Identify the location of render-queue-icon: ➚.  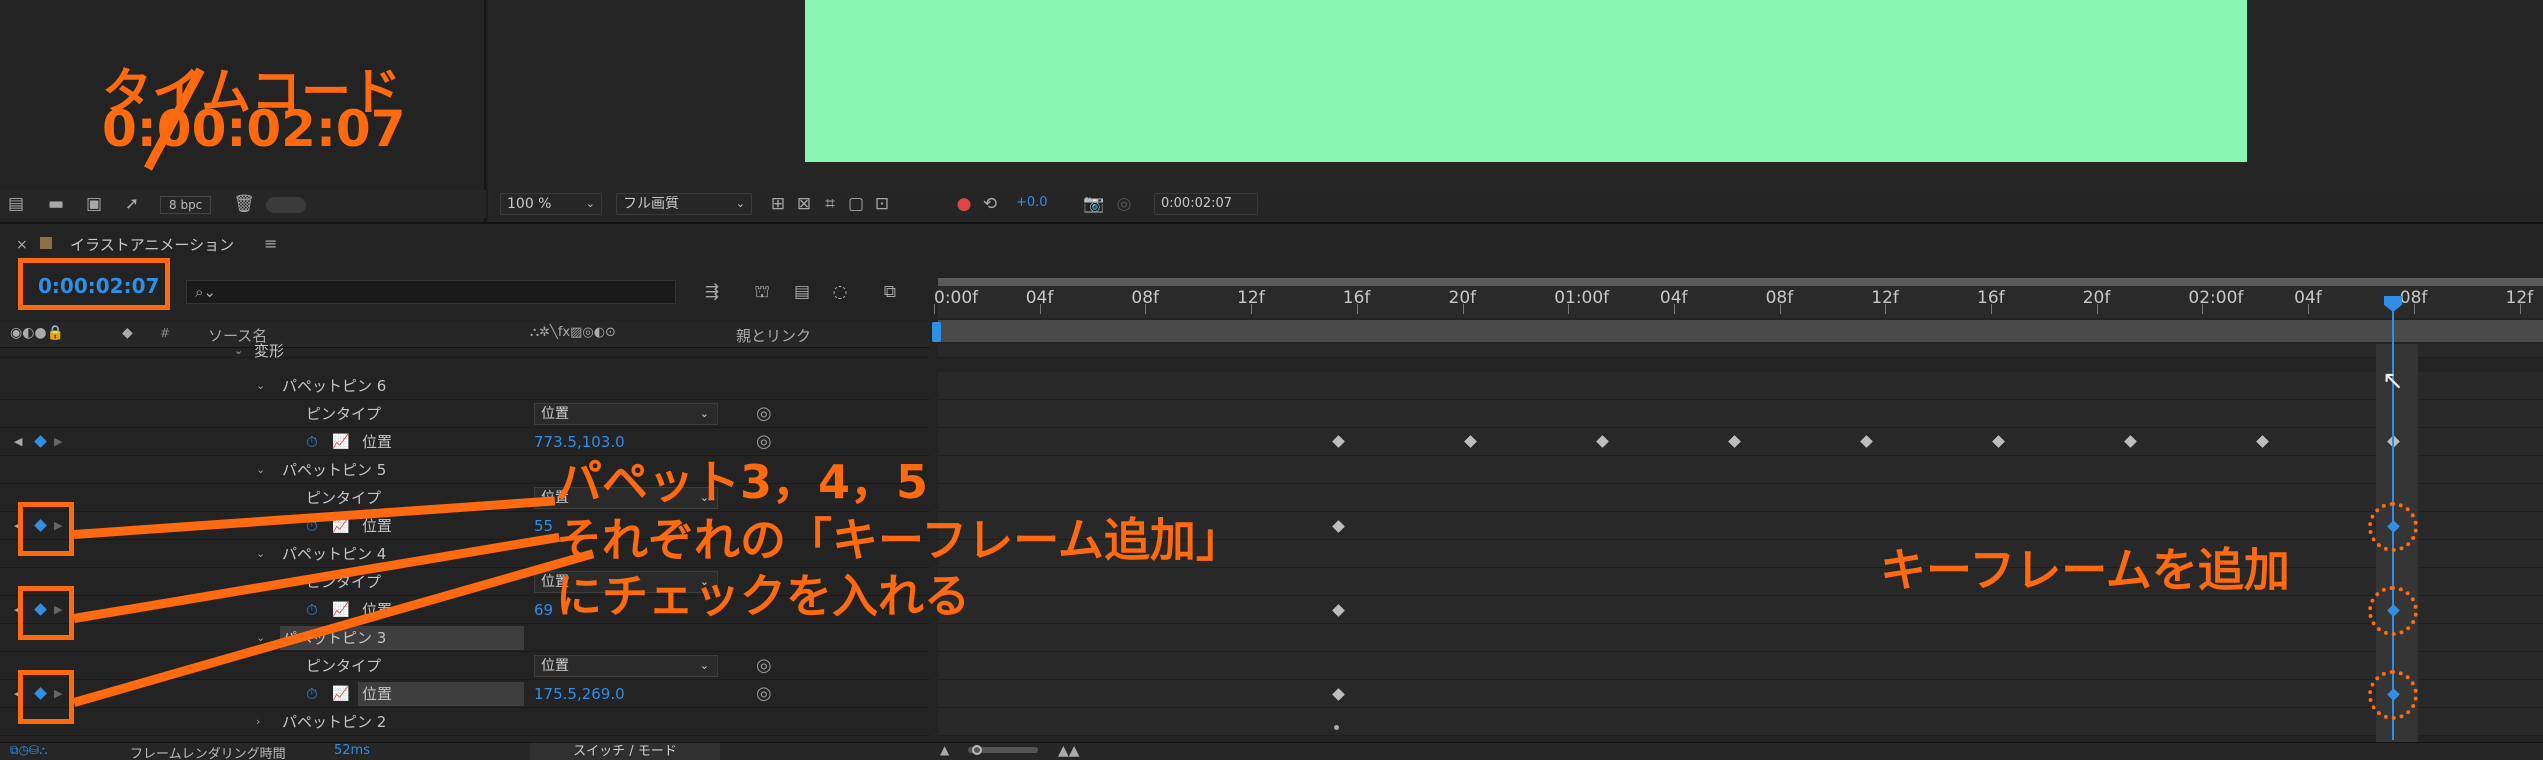
(132, 204).